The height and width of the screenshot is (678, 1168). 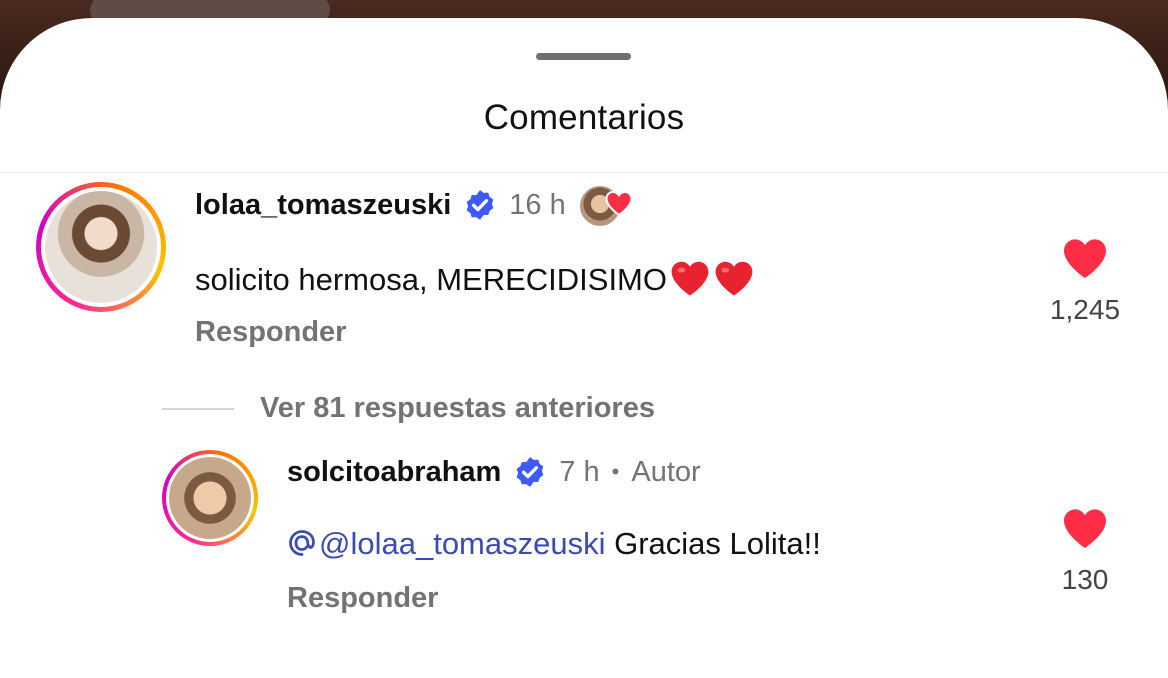 I want to click on author-badge: Autor, so click(x=666, y=471).